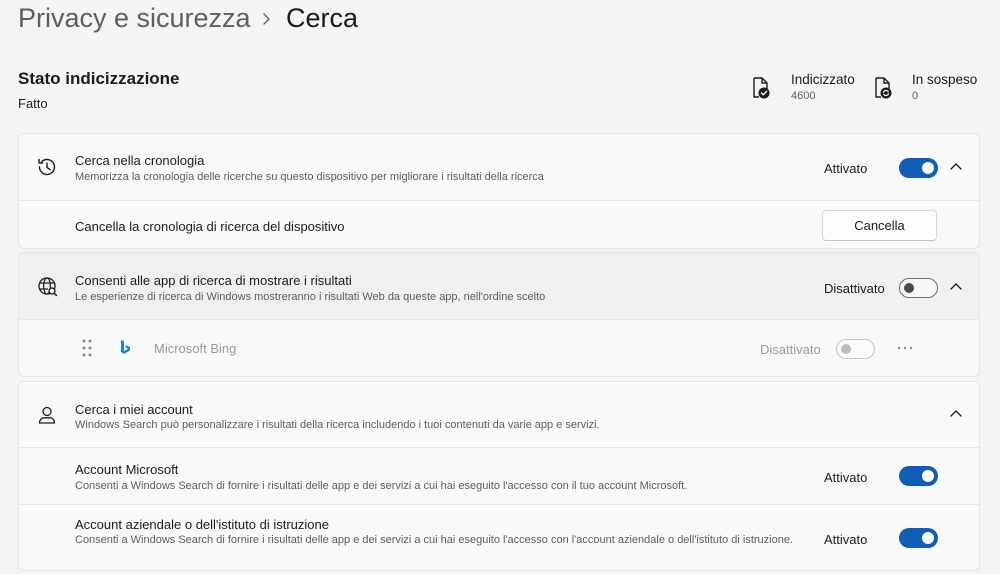  Describe the element at coordinates (48, 287) in the screenshot. I see `globe-icon` at that location.